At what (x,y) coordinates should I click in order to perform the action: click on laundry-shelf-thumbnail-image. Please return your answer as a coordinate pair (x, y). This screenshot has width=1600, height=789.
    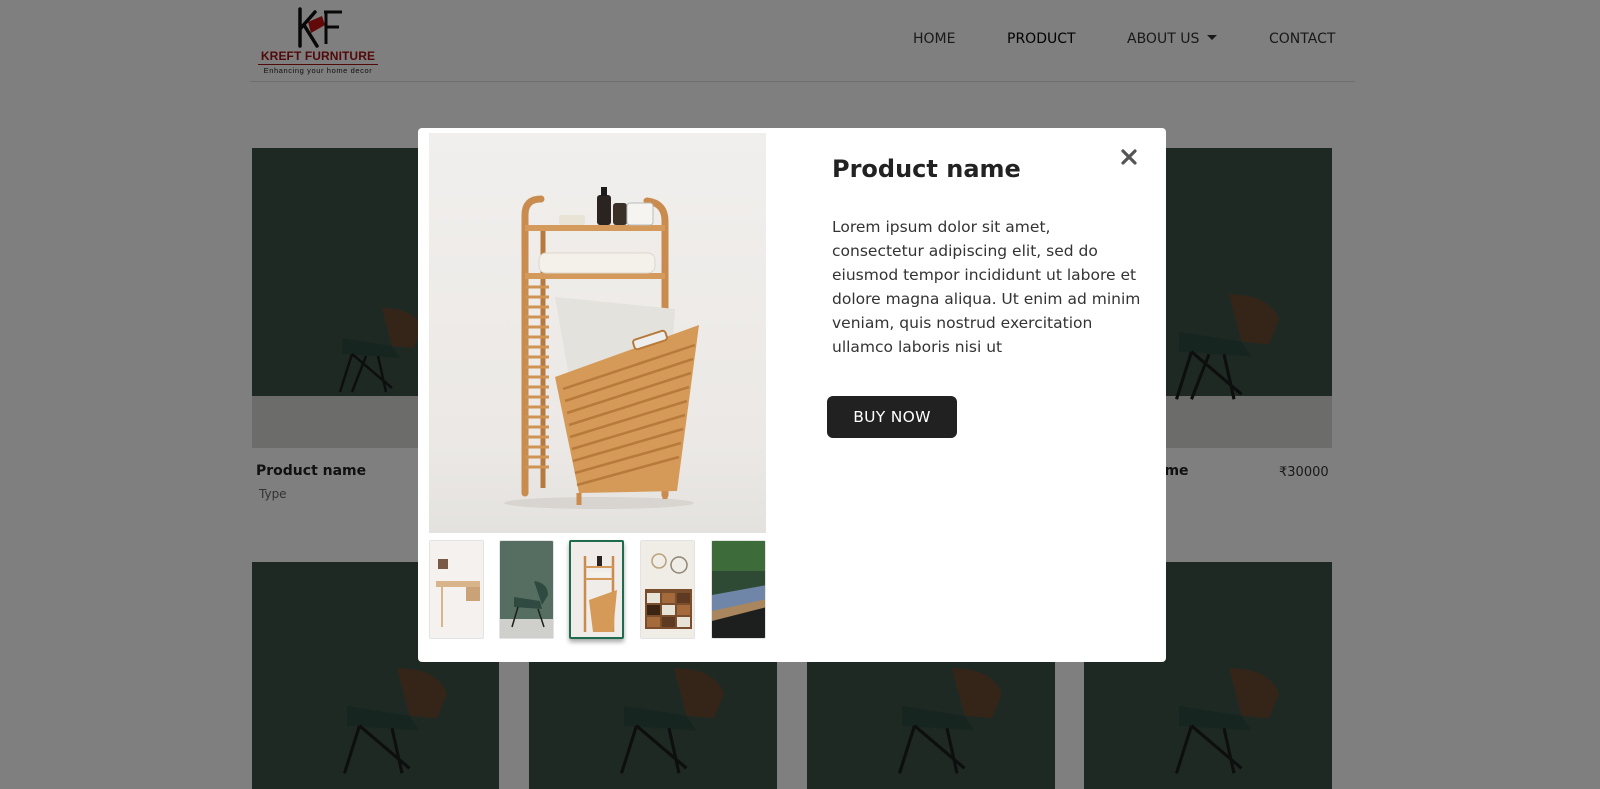
    Looking at the image, I should click on (596, 589).